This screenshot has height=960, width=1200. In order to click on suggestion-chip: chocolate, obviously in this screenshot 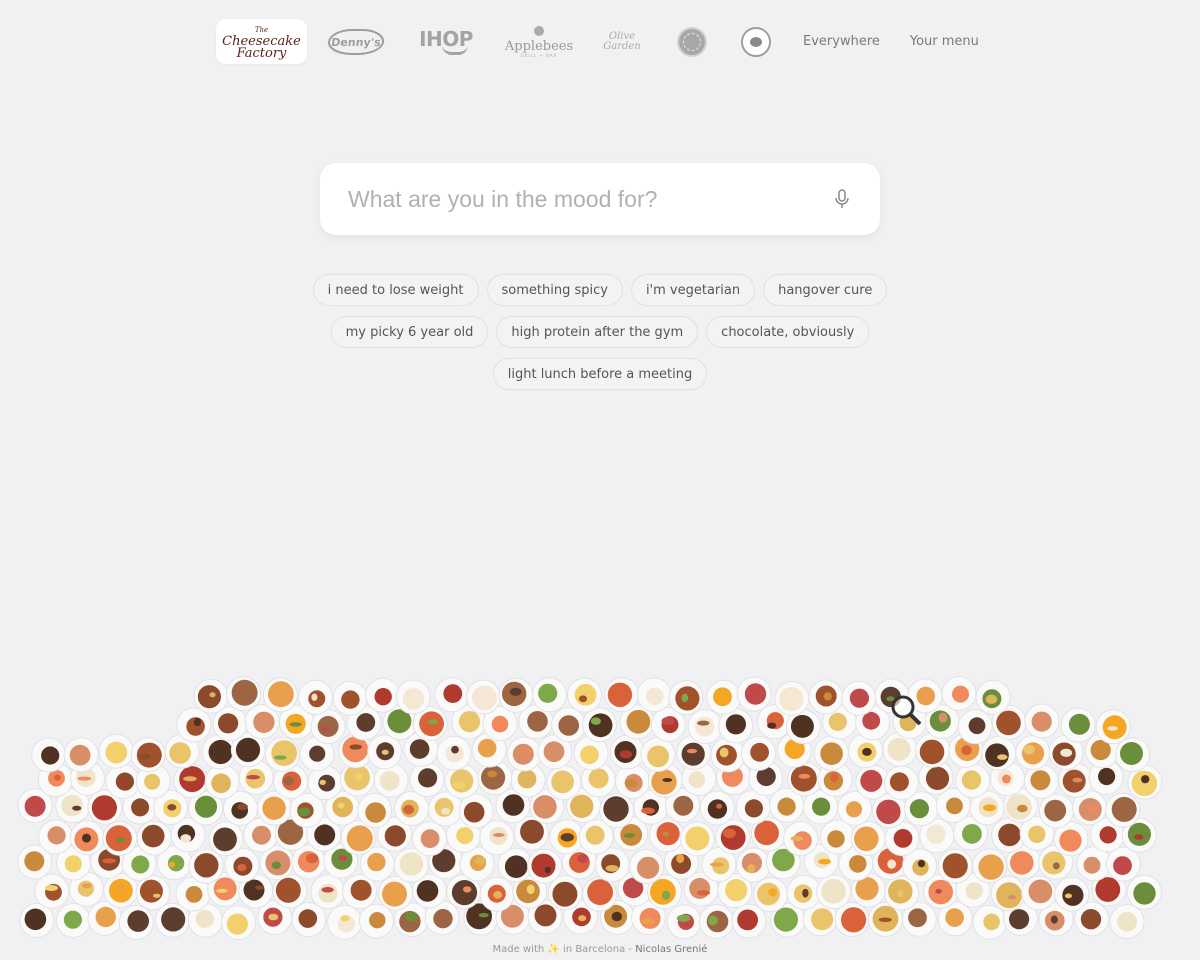, I will do `click(788, 332)`.